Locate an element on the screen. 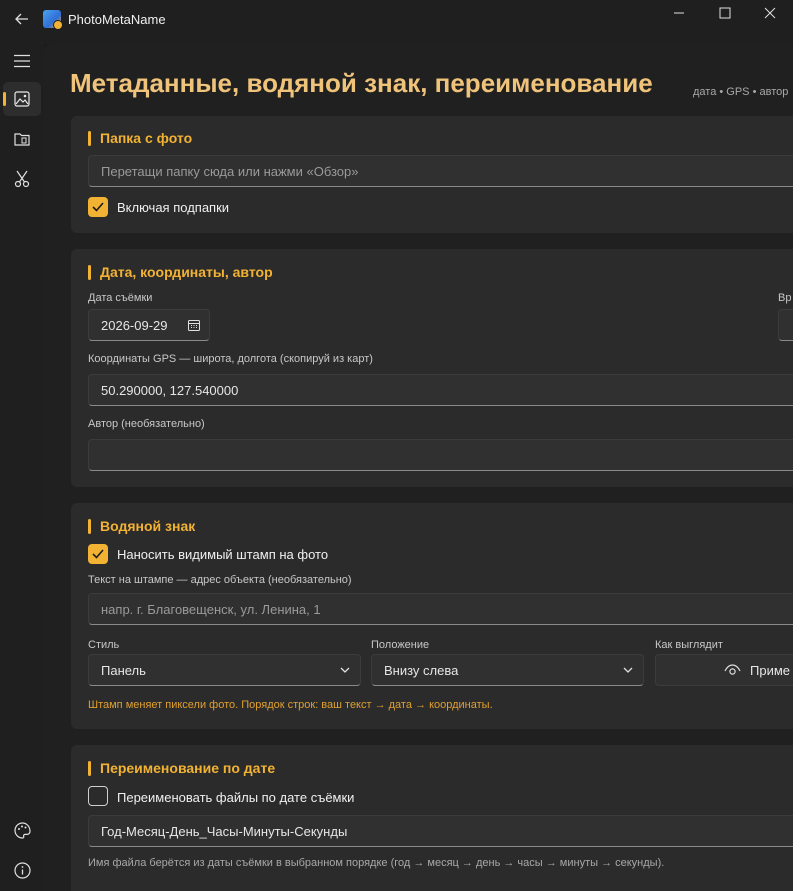  gps-input: 50.290000, 127.540000 is located at coordinates (440, 390).